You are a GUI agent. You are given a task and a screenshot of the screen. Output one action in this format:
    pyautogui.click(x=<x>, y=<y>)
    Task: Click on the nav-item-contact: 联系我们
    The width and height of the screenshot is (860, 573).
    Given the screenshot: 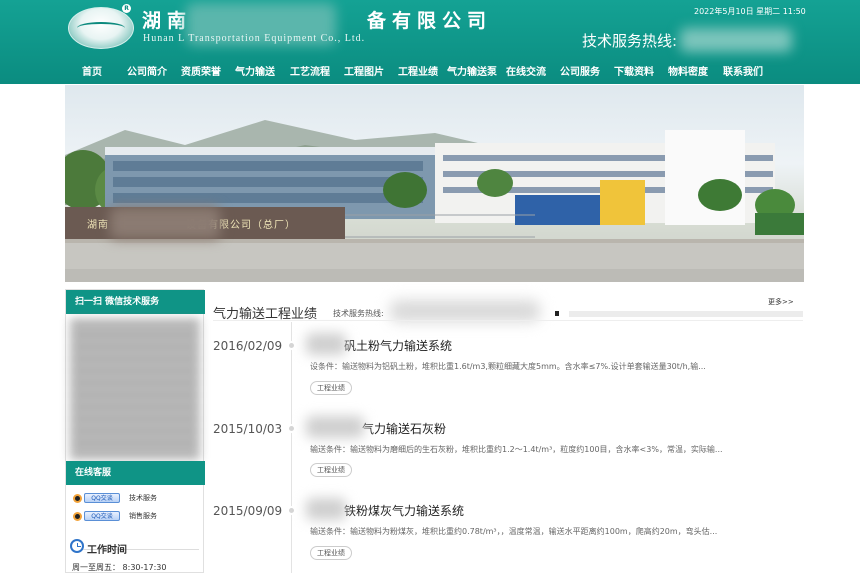 What is the action you would take?
    pyautogui.click(x=743, y=70)
    